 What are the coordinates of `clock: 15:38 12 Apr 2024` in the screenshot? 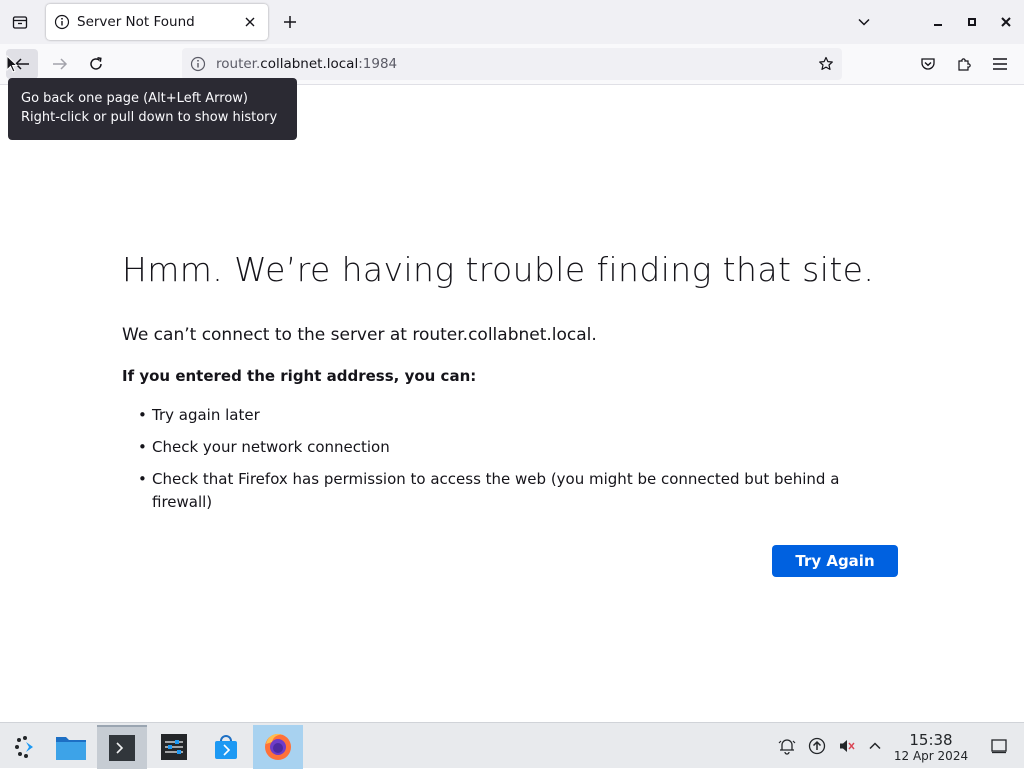 It's located at (931, 748).